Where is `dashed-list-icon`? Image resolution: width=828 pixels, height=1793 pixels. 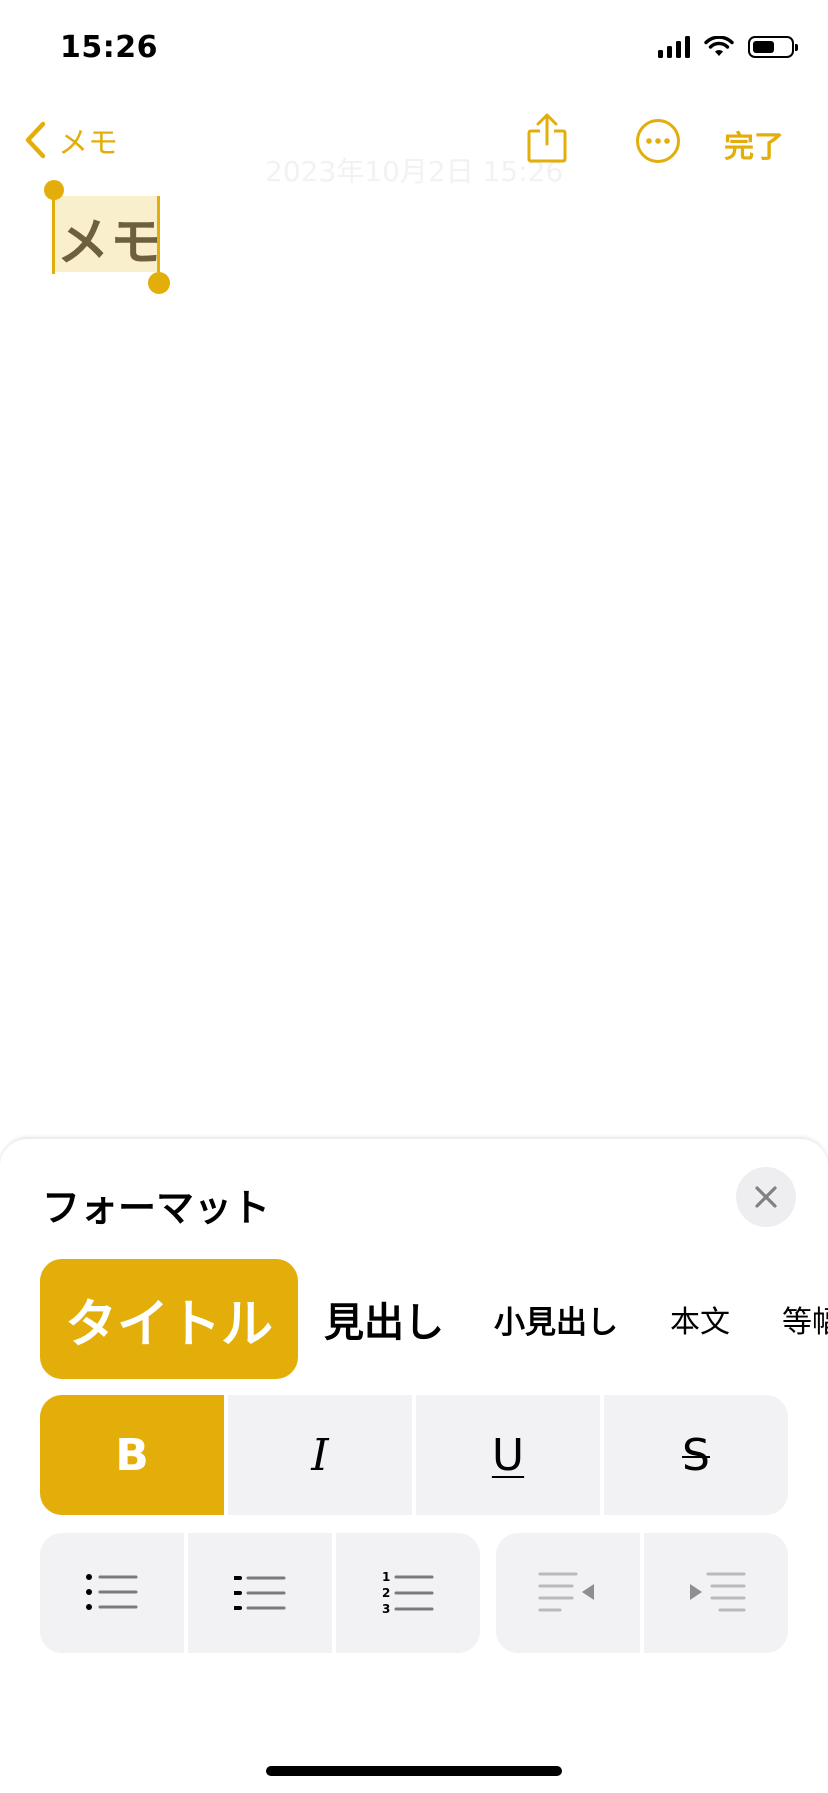 dashed-list-icon is located at coordinates (260, 1593).